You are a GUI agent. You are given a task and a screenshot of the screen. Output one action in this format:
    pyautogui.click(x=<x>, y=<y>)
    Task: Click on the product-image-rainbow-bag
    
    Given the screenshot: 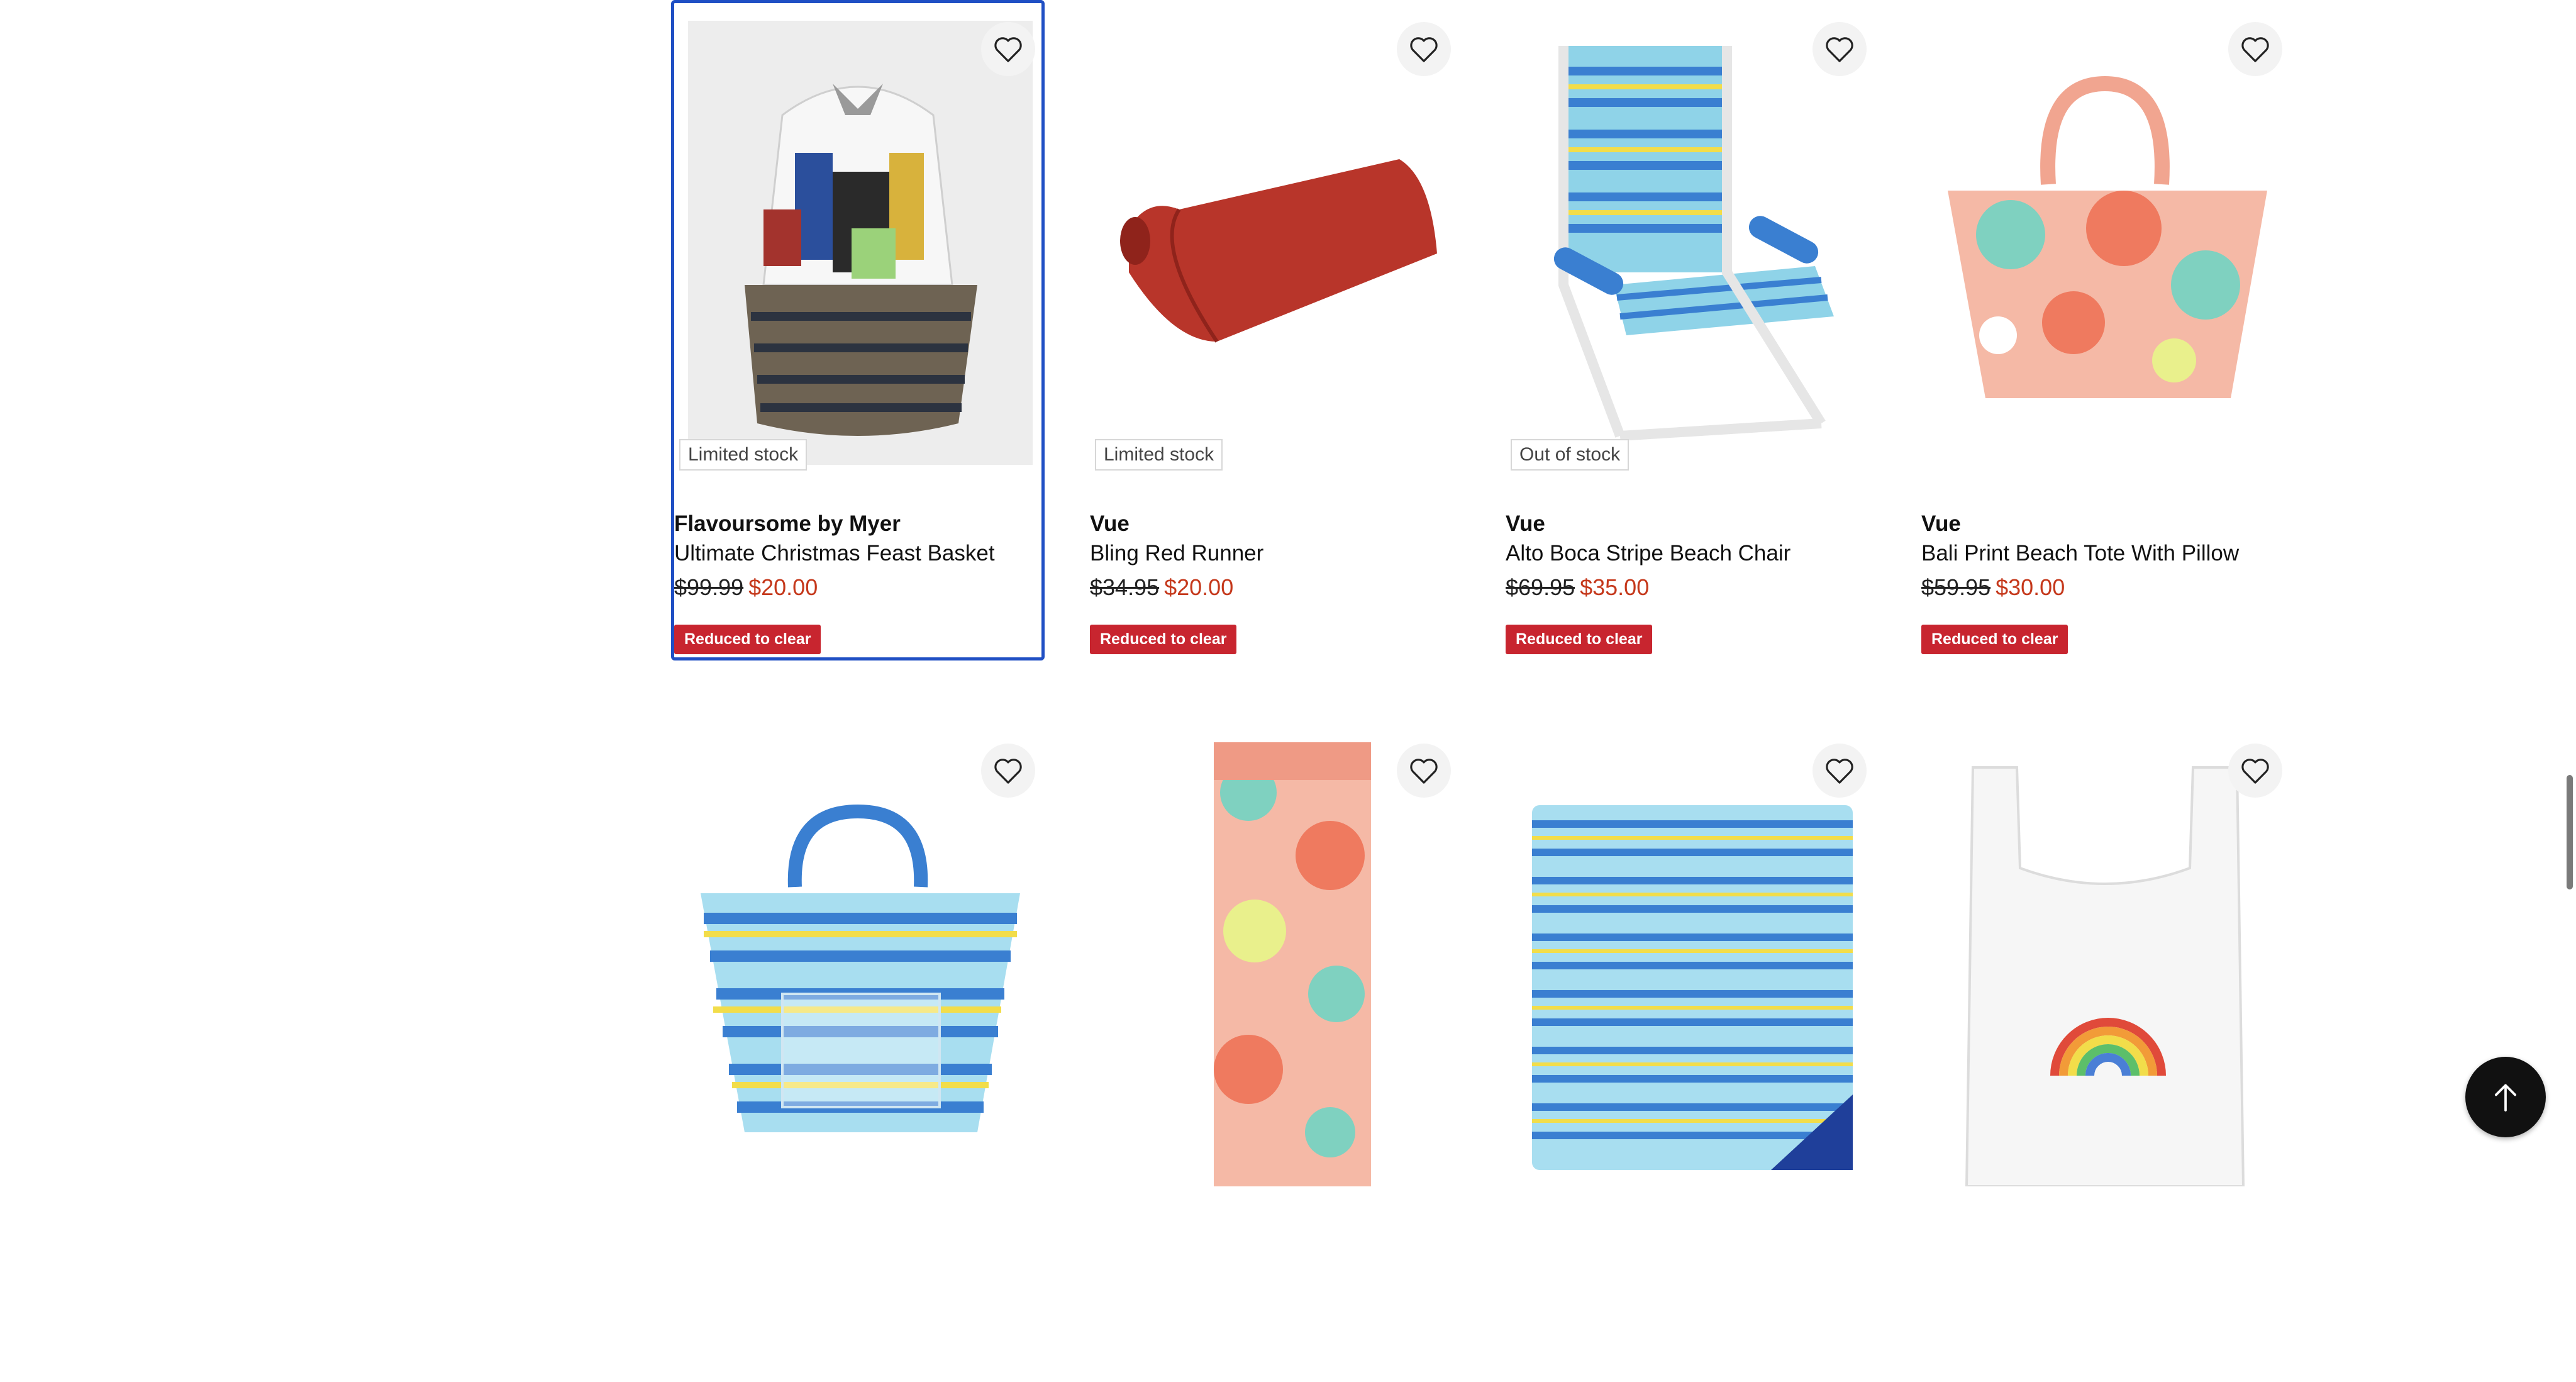 What is the action you would take?
    pyautogui.click(x=2107, y=964)
    